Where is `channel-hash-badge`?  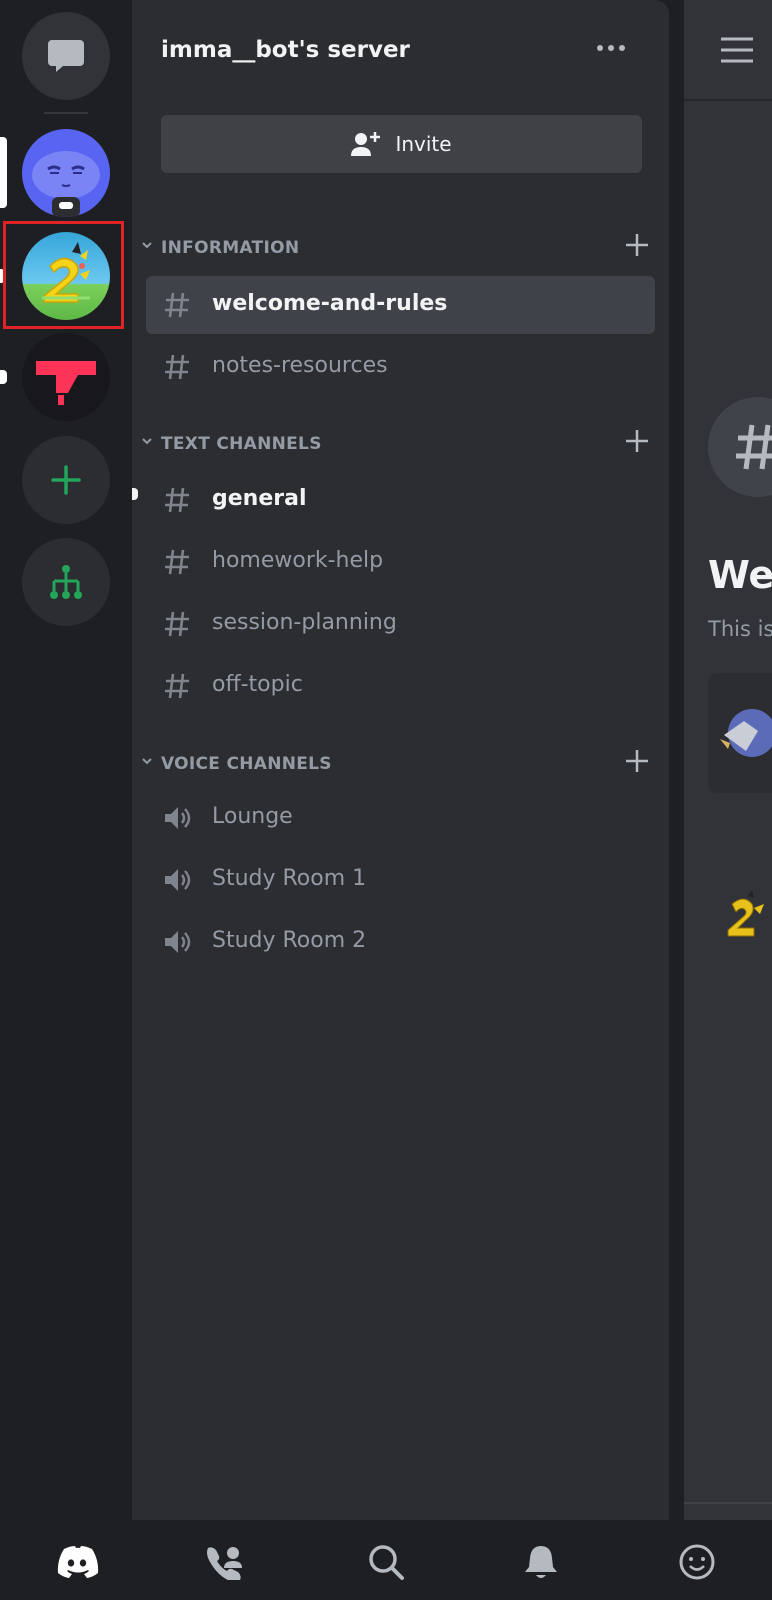
channel-hash-badge is located at coordinates (740, 447).